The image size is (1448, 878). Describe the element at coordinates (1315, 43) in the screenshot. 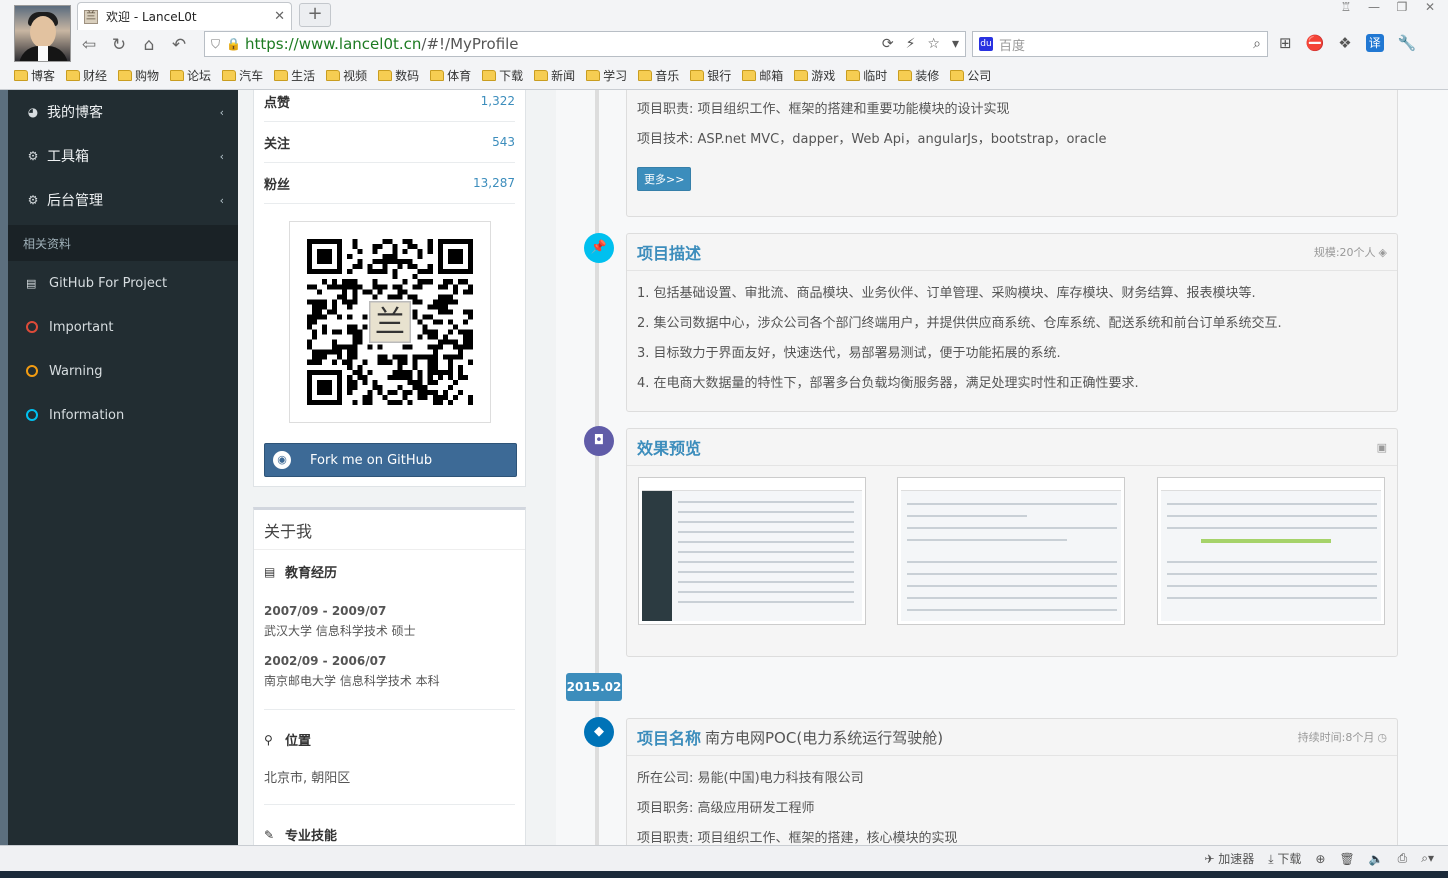

I see `adblock-icon: ⛔` at that location.